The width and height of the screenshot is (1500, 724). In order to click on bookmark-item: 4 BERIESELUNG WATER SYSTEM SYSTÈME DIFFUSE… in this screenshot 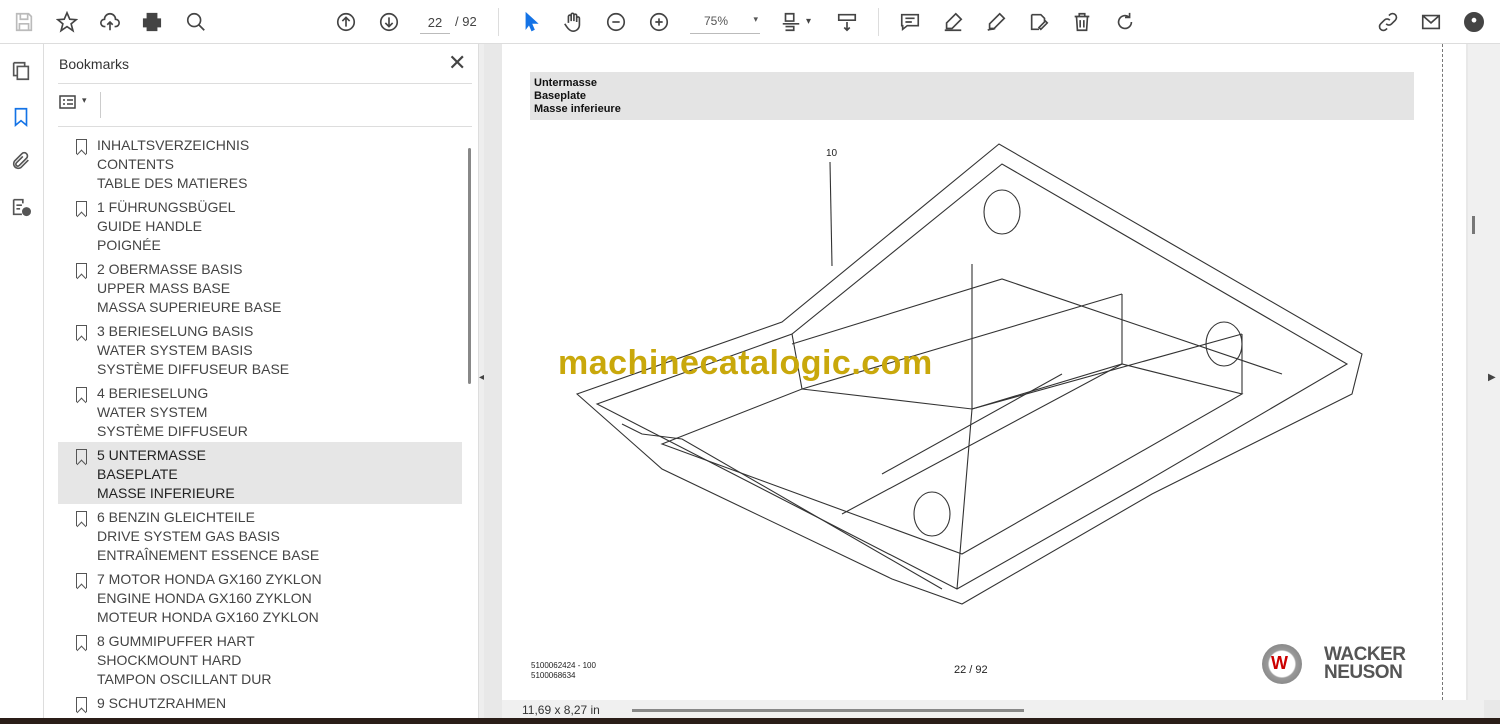, I will do `click(260, 411)`.